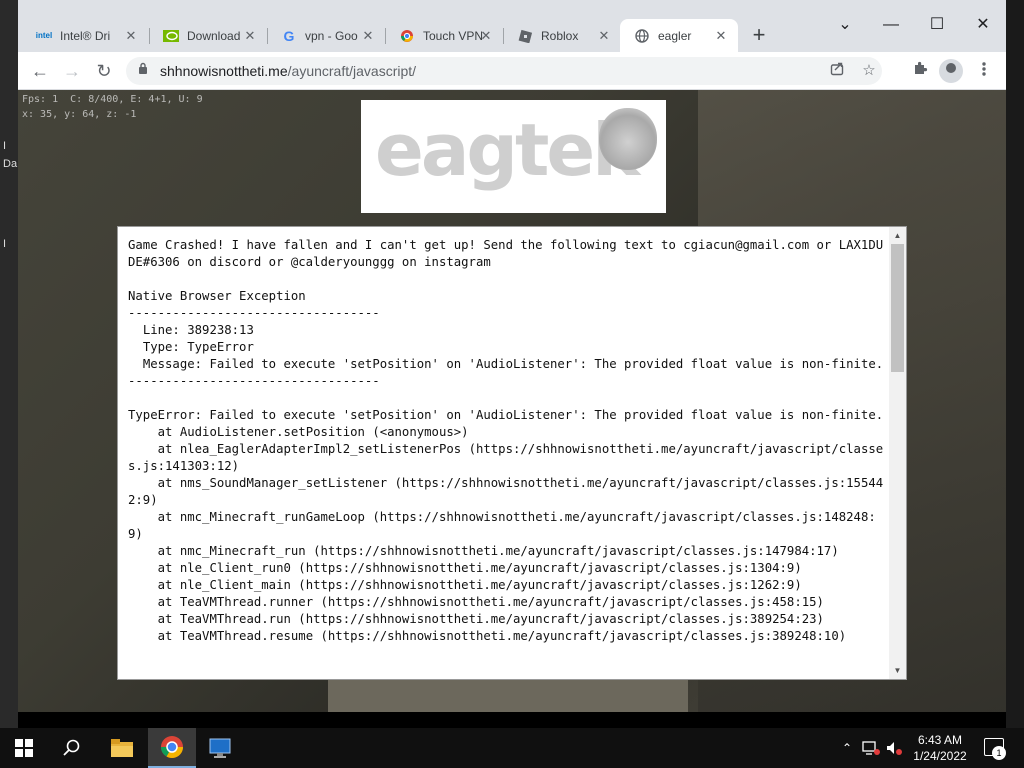  Describe the element at coordinates (10, 164) in the screenshot. I see `desktop-icon-label: Da` at that location.